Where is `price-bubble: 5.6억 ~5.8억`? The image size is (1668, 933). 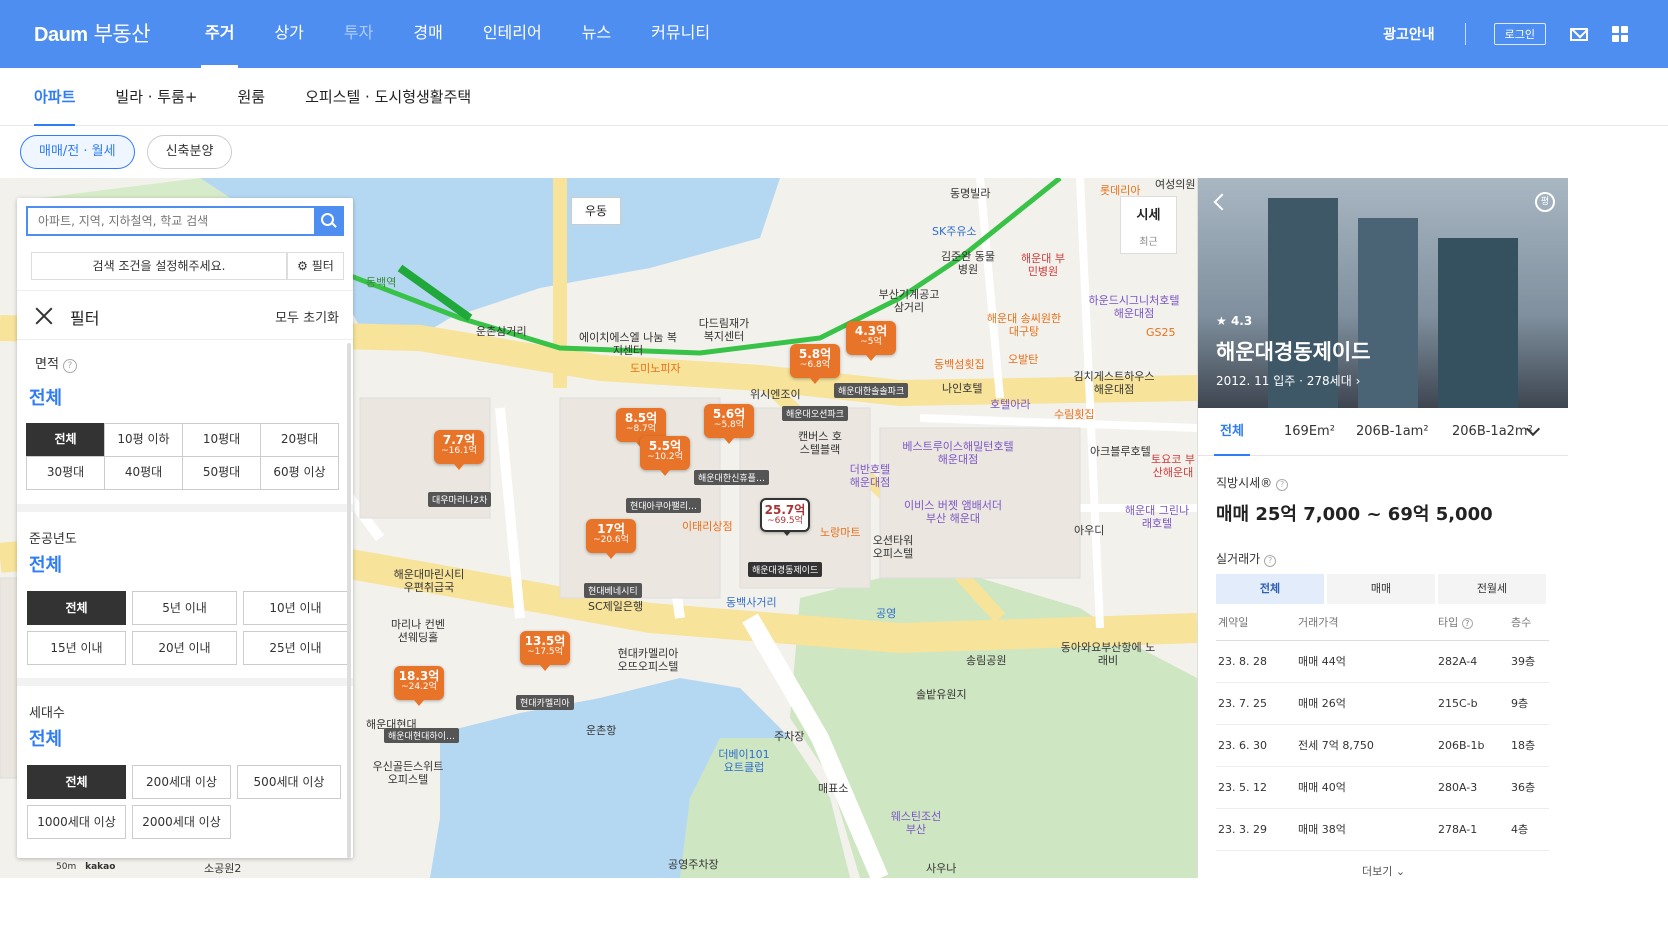 price-bubble: 5.6억 ~5.8억 is located at coordinates (729, 424).